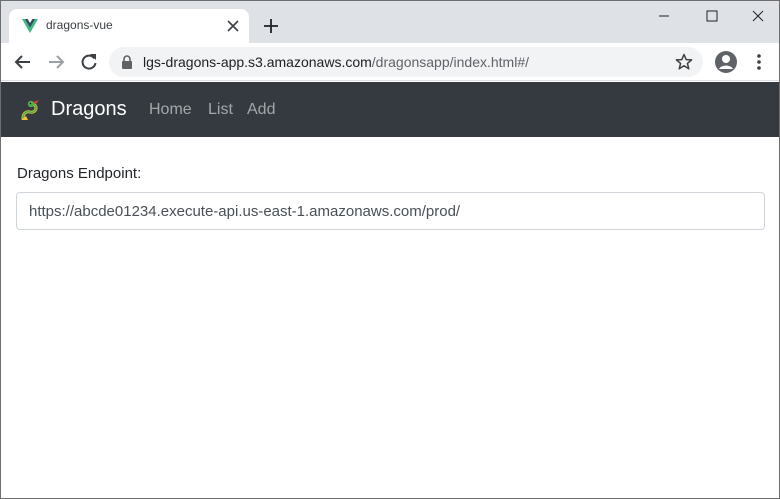  I want to click on tab-dragons-vue: dragons-vue, so click(129, 26).